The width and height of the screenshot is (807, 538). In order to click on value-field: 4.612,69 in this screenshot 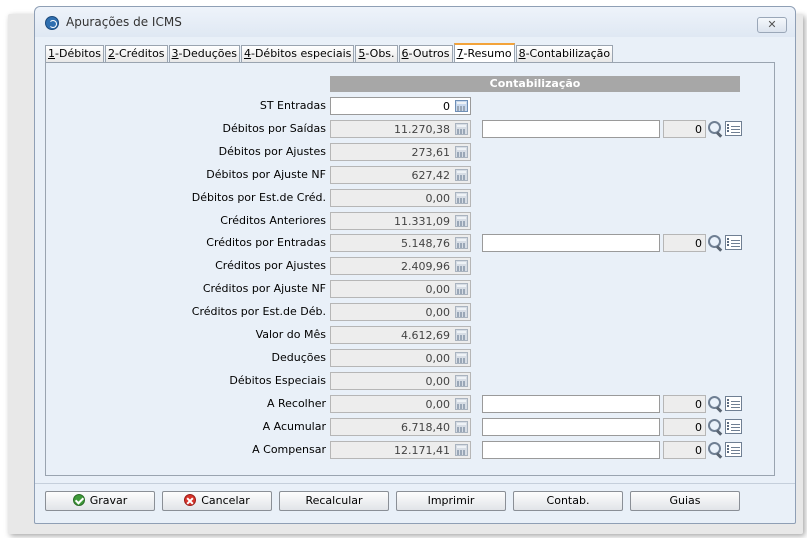, I will do `click(400, 335)`.